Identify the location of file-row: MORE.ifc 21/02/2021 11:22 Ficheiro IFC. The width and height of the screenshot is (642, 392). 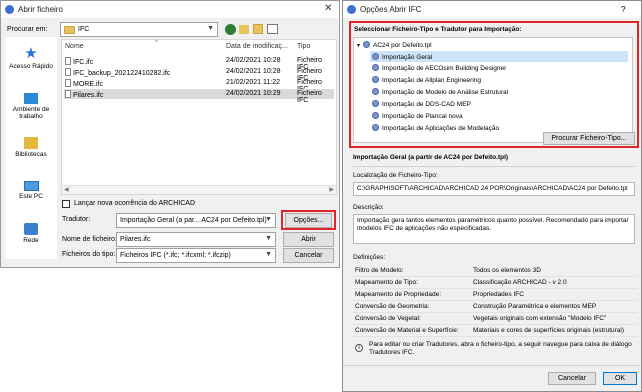
(199, 85).